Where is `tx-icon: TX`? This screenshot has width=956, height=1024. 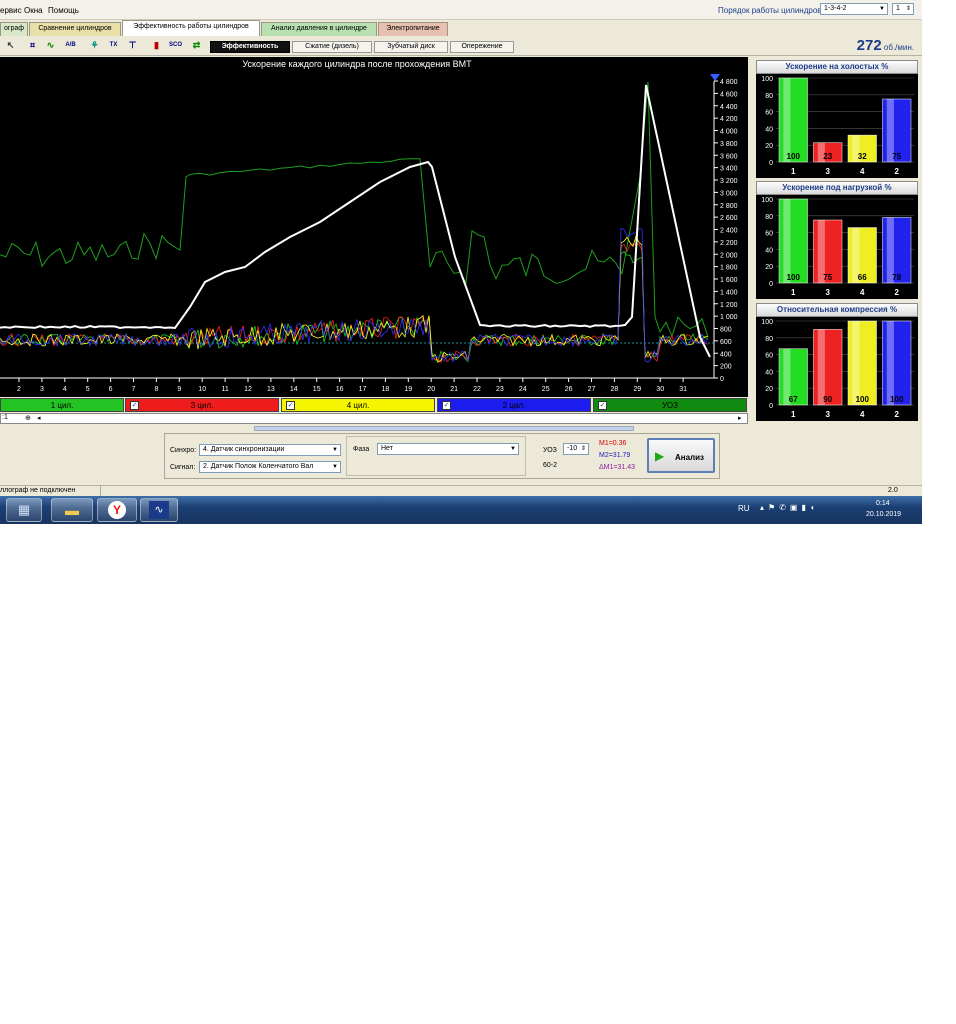
tx-icon: TX is located at coordinates (113, 45).